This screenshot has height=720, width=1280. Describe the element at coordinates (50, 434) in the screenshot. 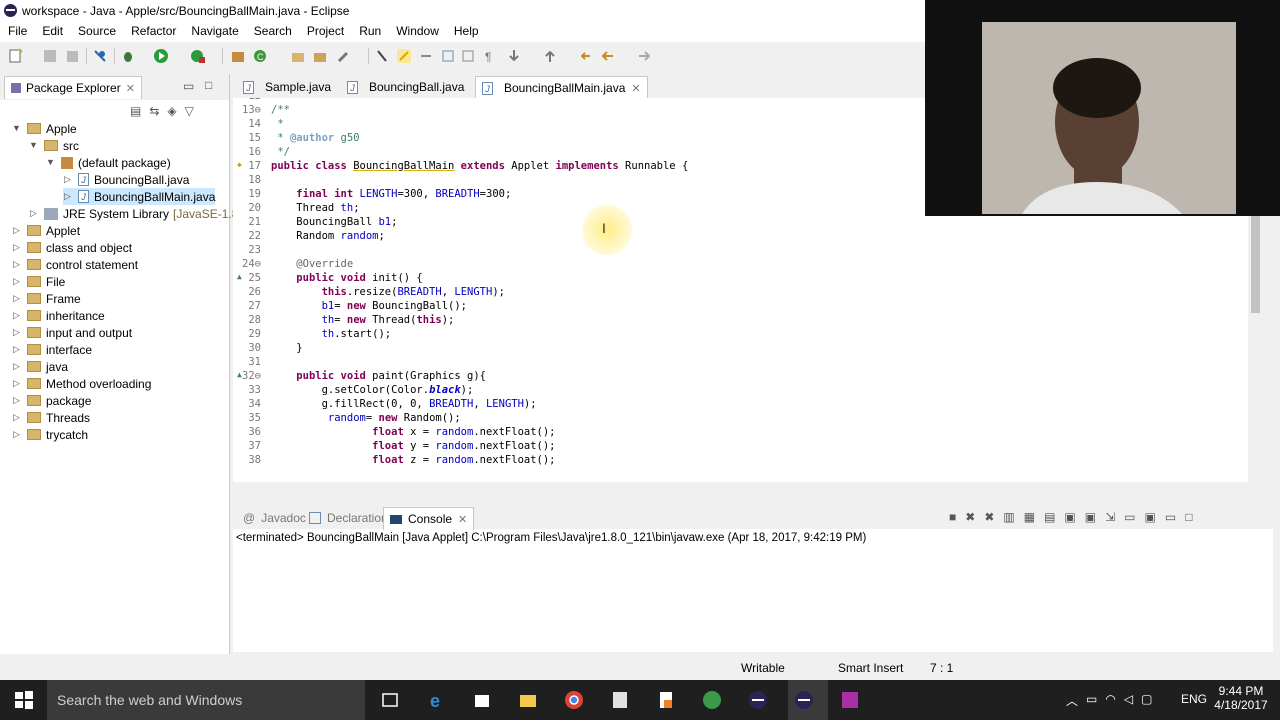

I see `tree-item: ▷ trycatch` at that location.